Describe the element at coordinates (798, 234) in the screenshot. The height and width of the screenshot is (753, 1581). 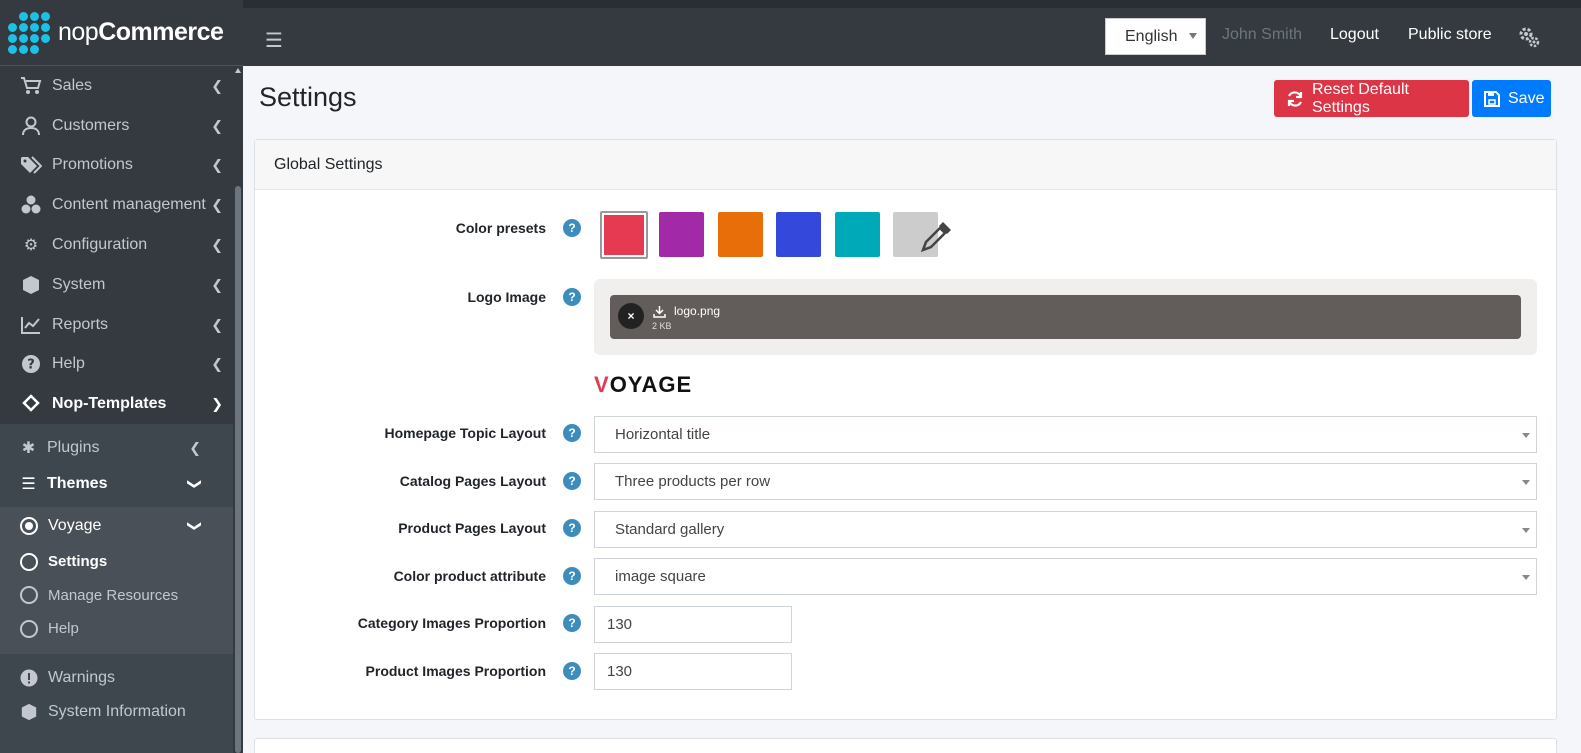
I see `color-preset-blue` at that location.